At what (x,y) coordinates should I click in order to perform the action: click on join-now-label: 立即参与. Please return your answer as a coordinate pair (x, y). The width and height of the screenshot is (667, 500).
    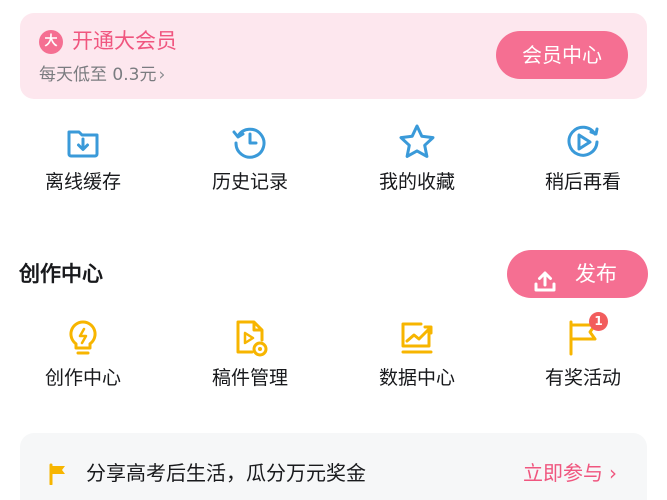
    Looking at the image, I should click on (563, 473).